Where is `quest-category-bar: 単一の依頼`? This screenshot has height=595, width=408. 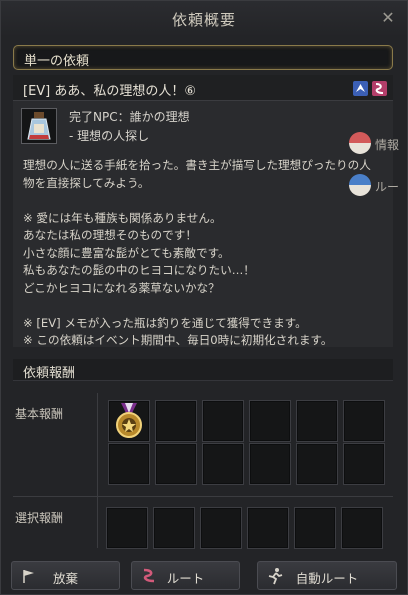
quest-category-bar: 単一の依頼 is located at coordinates (203, 57).